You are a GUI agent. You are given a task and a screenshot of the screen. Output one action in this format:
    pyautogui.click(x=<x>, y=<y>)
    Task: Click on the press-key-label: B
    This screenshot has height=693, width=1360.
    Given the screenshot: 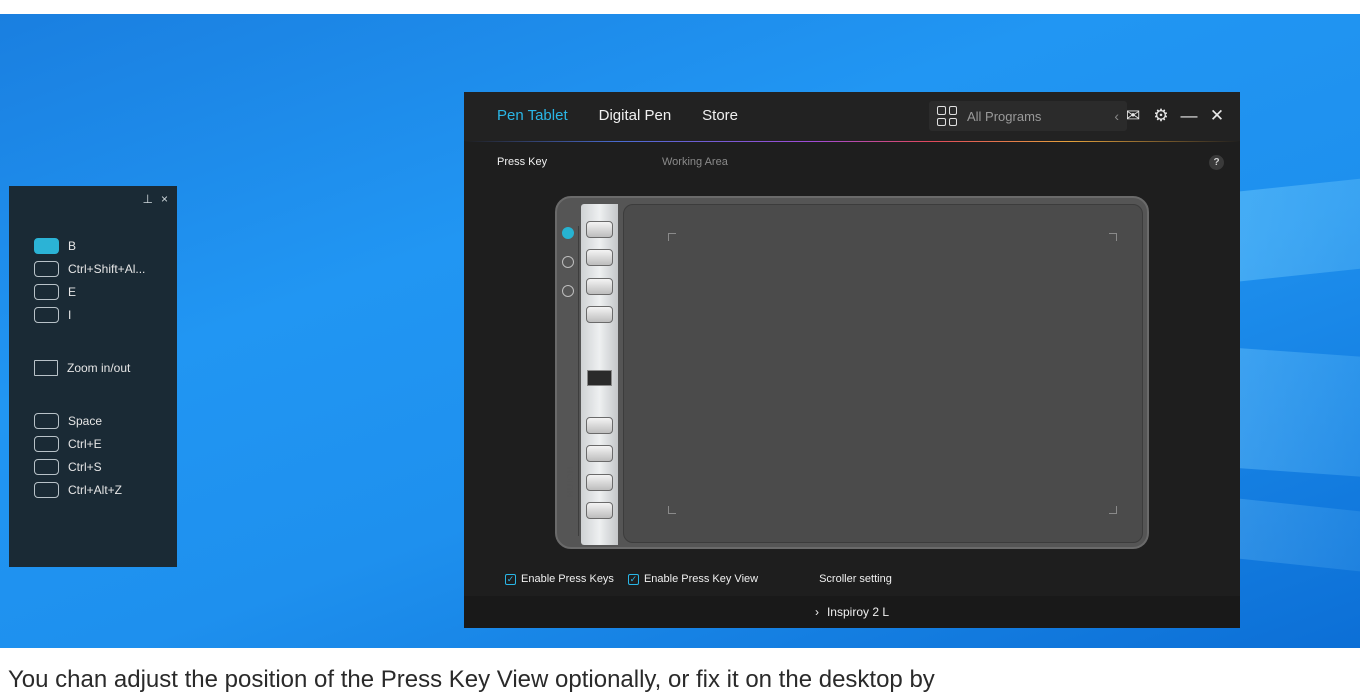 What is the action you would take?
    pyautogui.click(x=72, y=245)
    